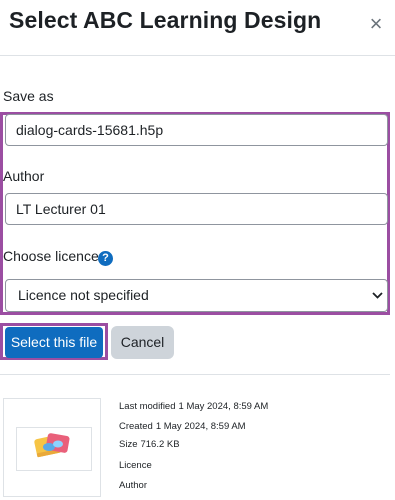  I want to click on dialog-header: Select ABC Learning Design ×, so click(197, 28).